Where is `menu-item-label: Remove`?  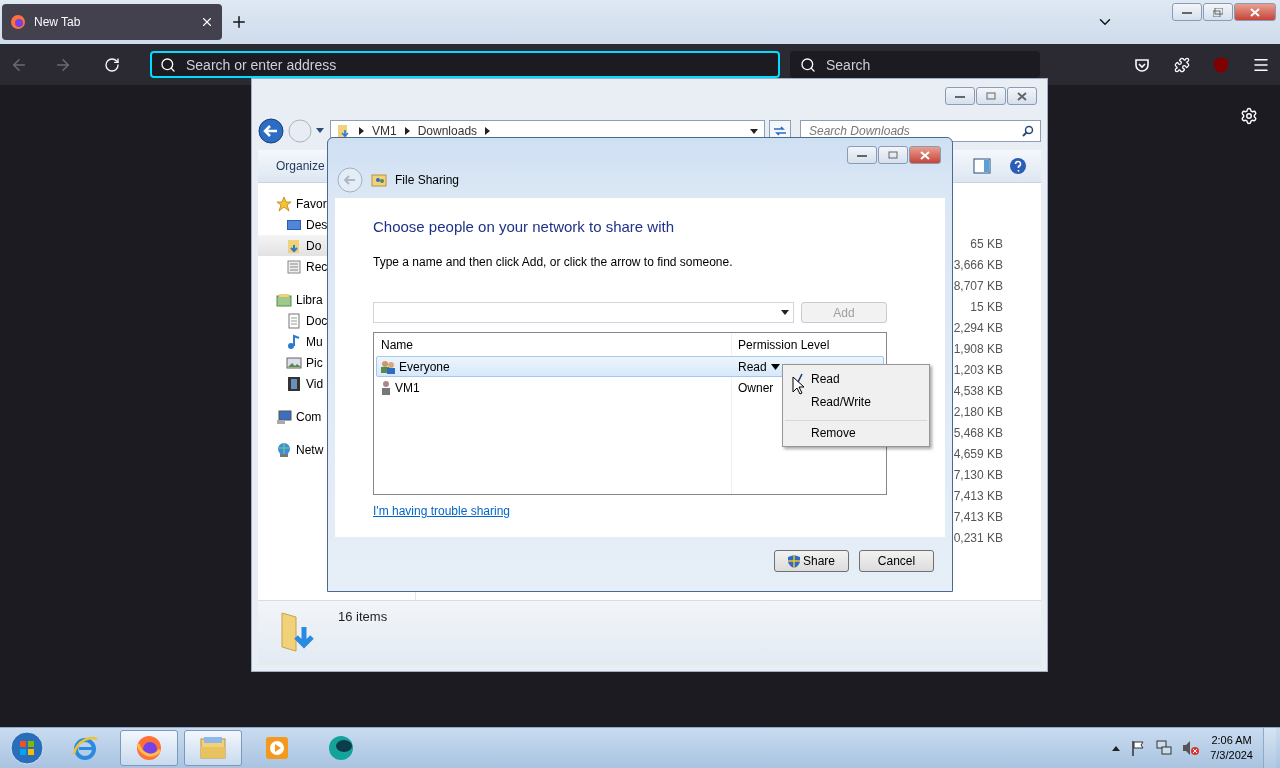
menu-item-label: Remove is located at coordinates (833, 433).